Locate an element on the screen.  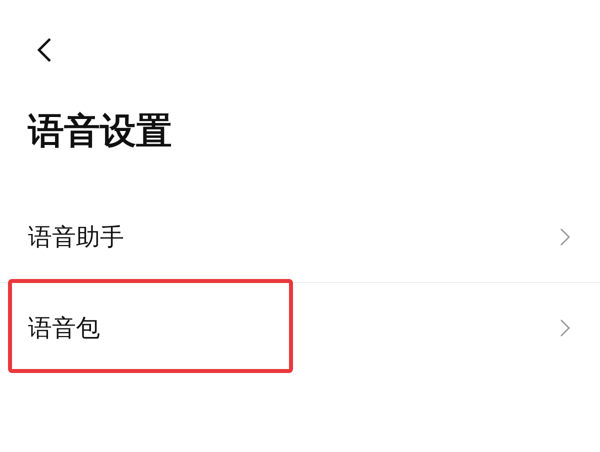
page-title: 语音设置 is located at coordinates (99, 132).